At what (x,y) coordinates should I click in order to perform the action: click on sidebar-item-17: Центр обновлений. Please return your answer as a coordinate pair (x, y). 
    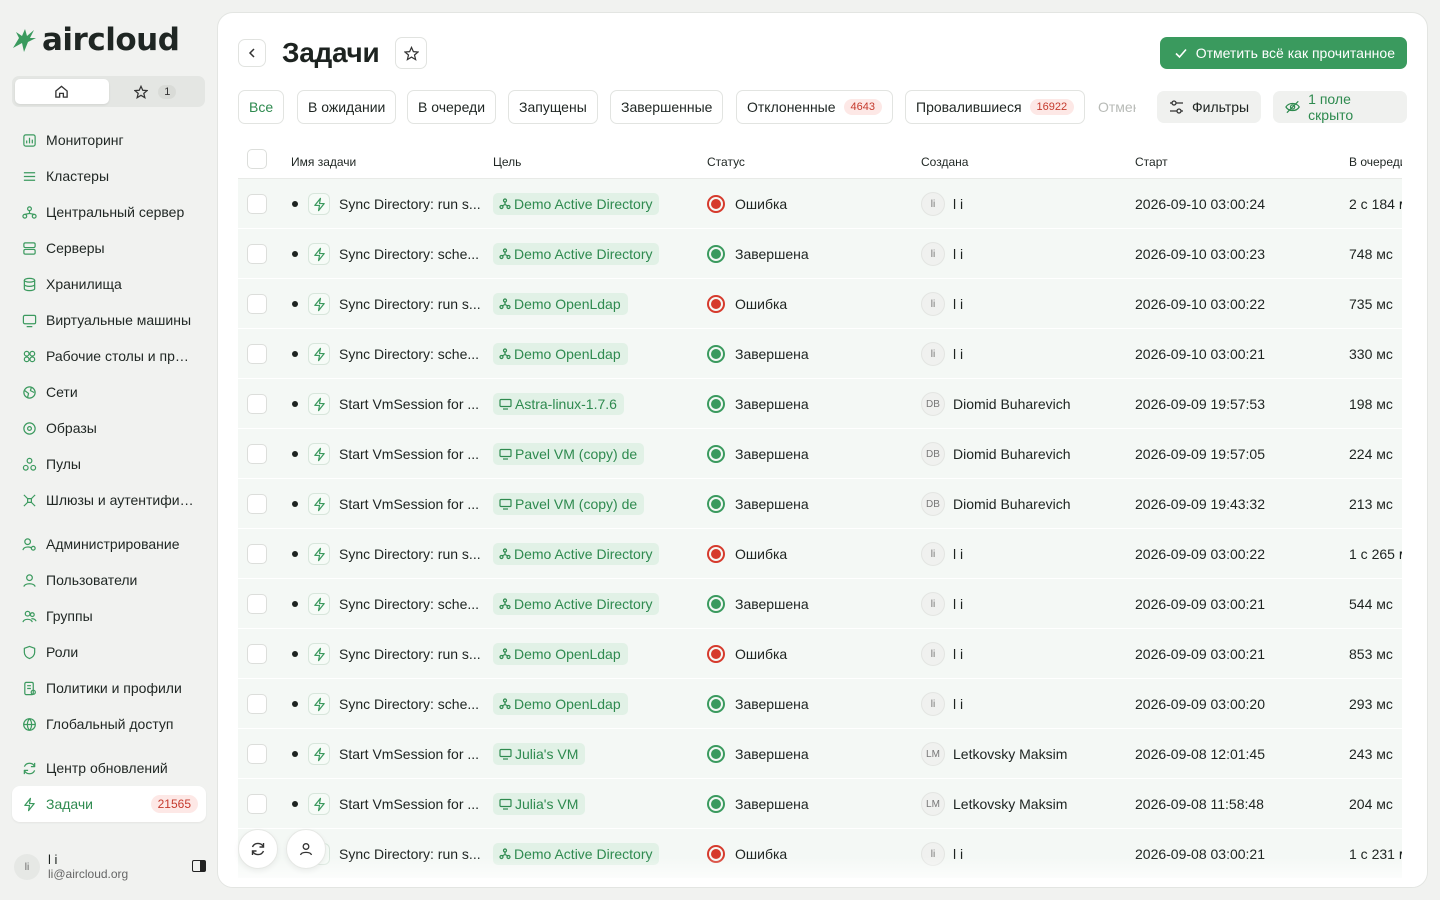
    Looking at the image, I should click on (109, 768).